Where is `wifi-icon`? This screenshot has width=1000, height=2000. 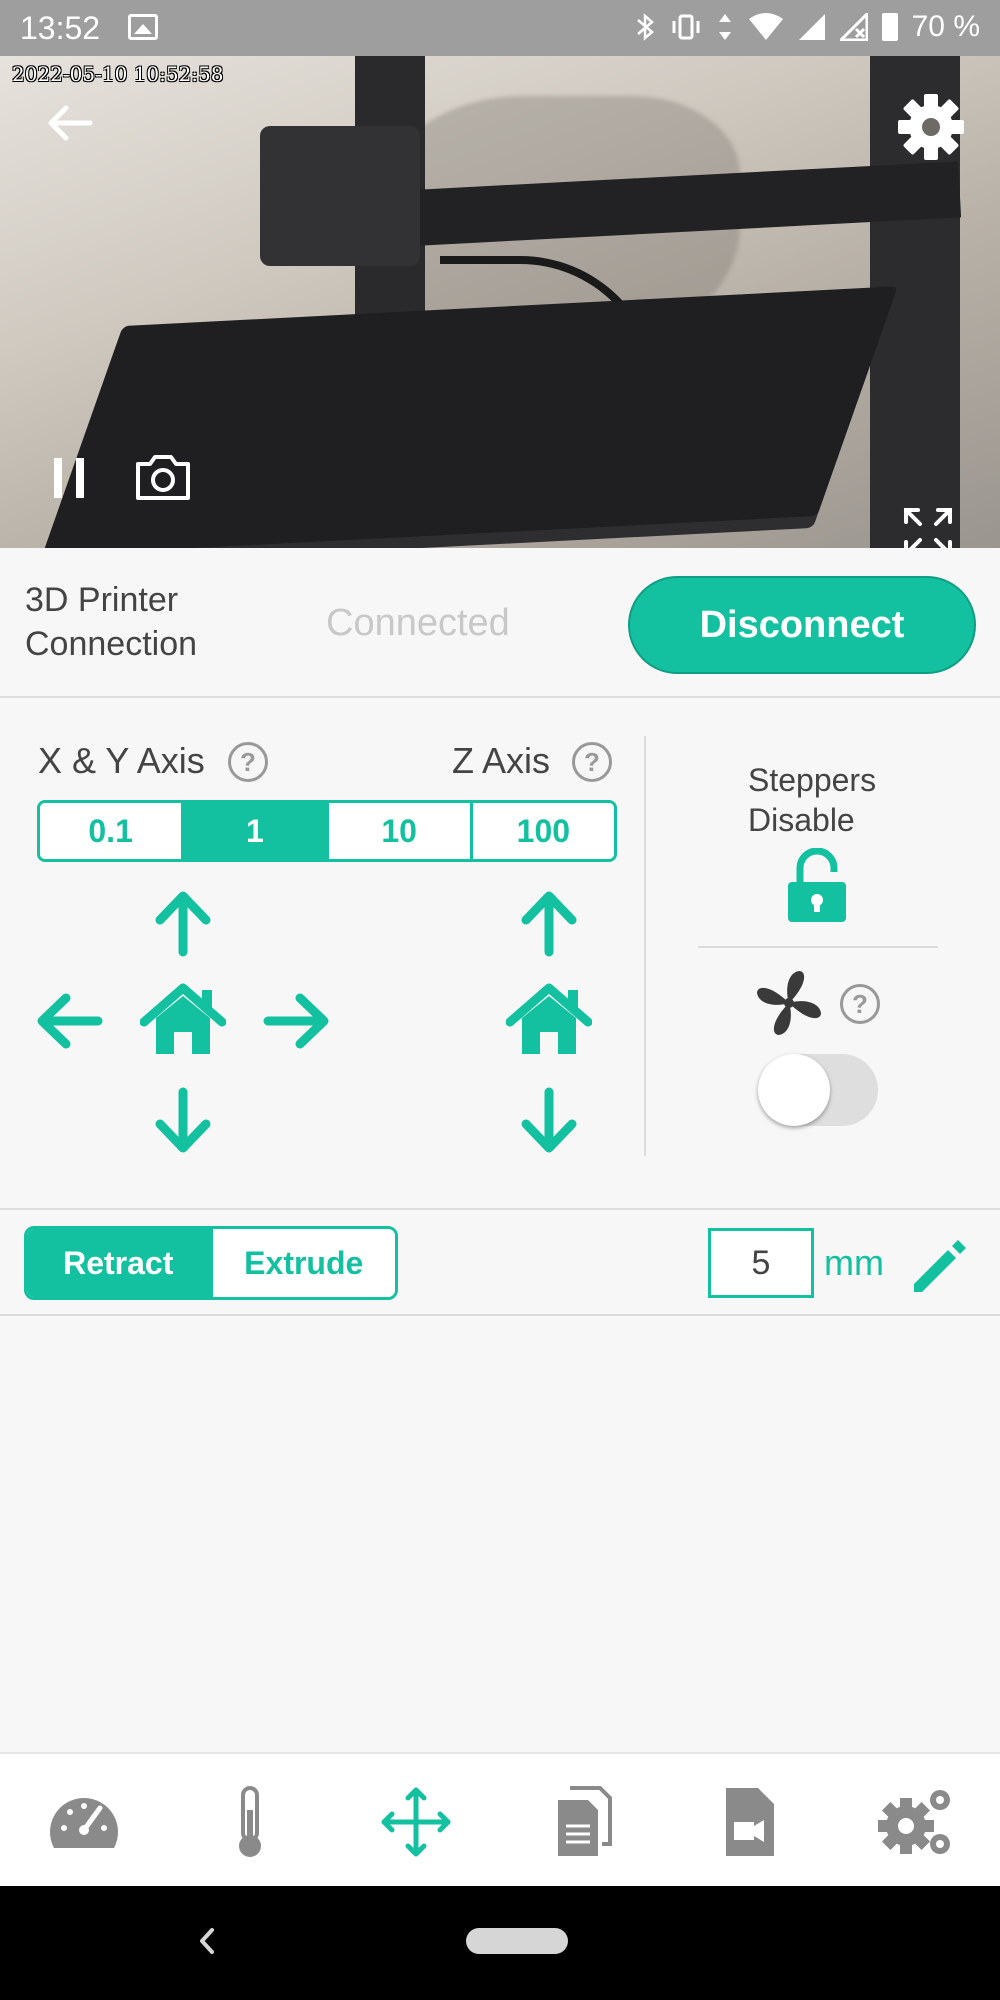
wifi-icon is located at coordinates (765, 26).